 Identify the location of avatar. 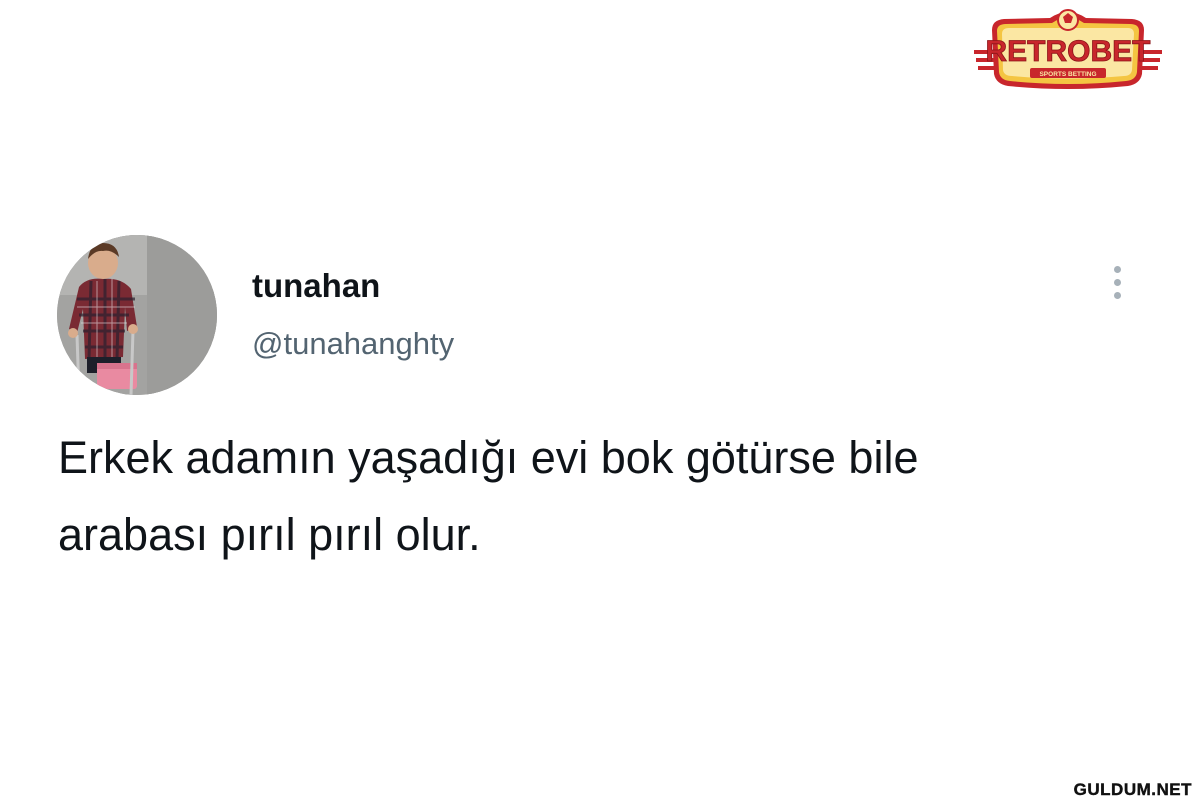
(137, 315).